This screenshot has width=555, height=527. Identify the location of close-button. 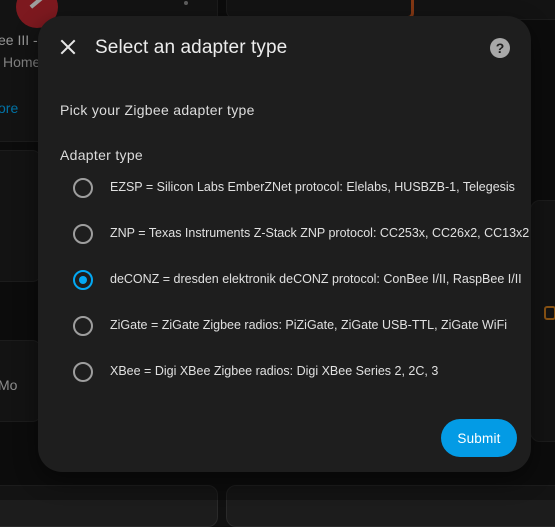
(68, 47).